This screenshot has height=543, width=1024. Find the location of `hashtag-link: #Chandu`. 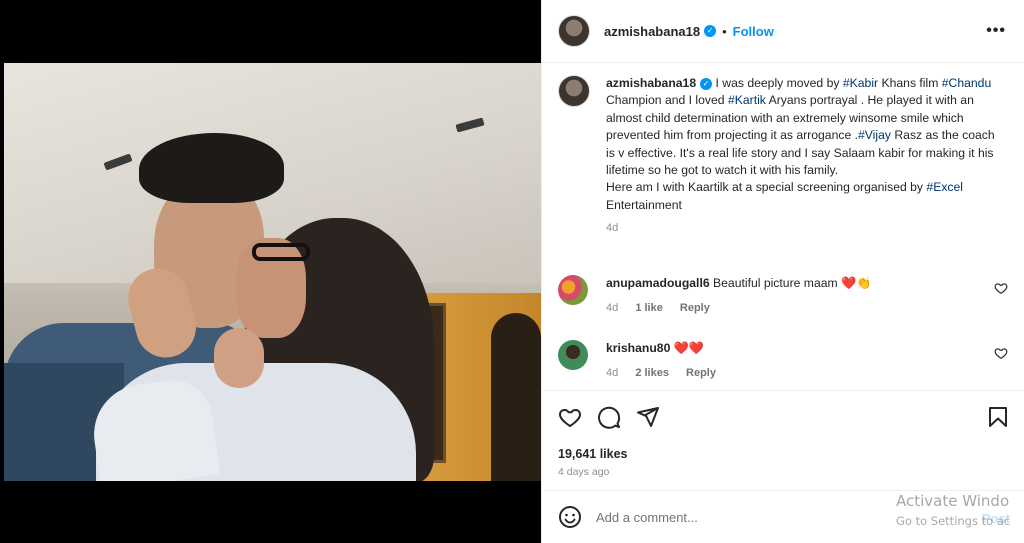

hashtag-link: #Chandu is located at coordinates (966, 83).